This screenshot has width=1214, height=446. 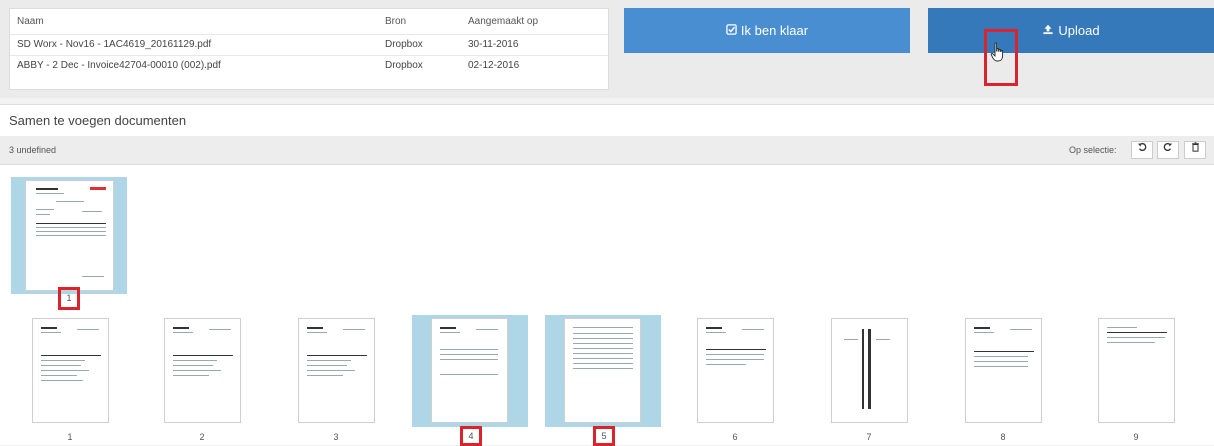 What do you see at coordinates (604, 436) in the screenshot?
I see `page-label-5: 5` at bounding box center [604, 436].